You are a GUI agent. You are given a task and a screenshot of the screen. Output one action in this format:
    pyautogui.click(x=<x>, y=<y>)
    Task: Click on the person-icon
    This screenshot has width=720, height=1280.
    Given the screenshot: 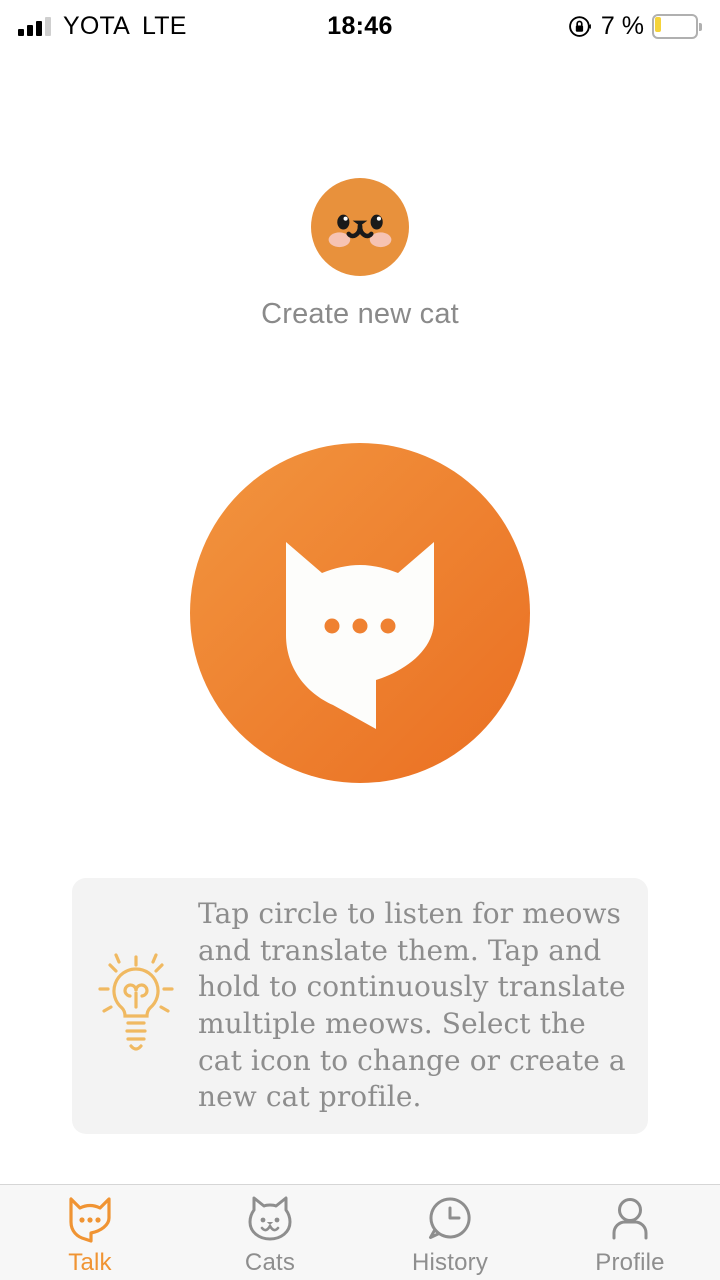 What is the action you would take?
    pyautogui.click(x=630, y=1218)
    